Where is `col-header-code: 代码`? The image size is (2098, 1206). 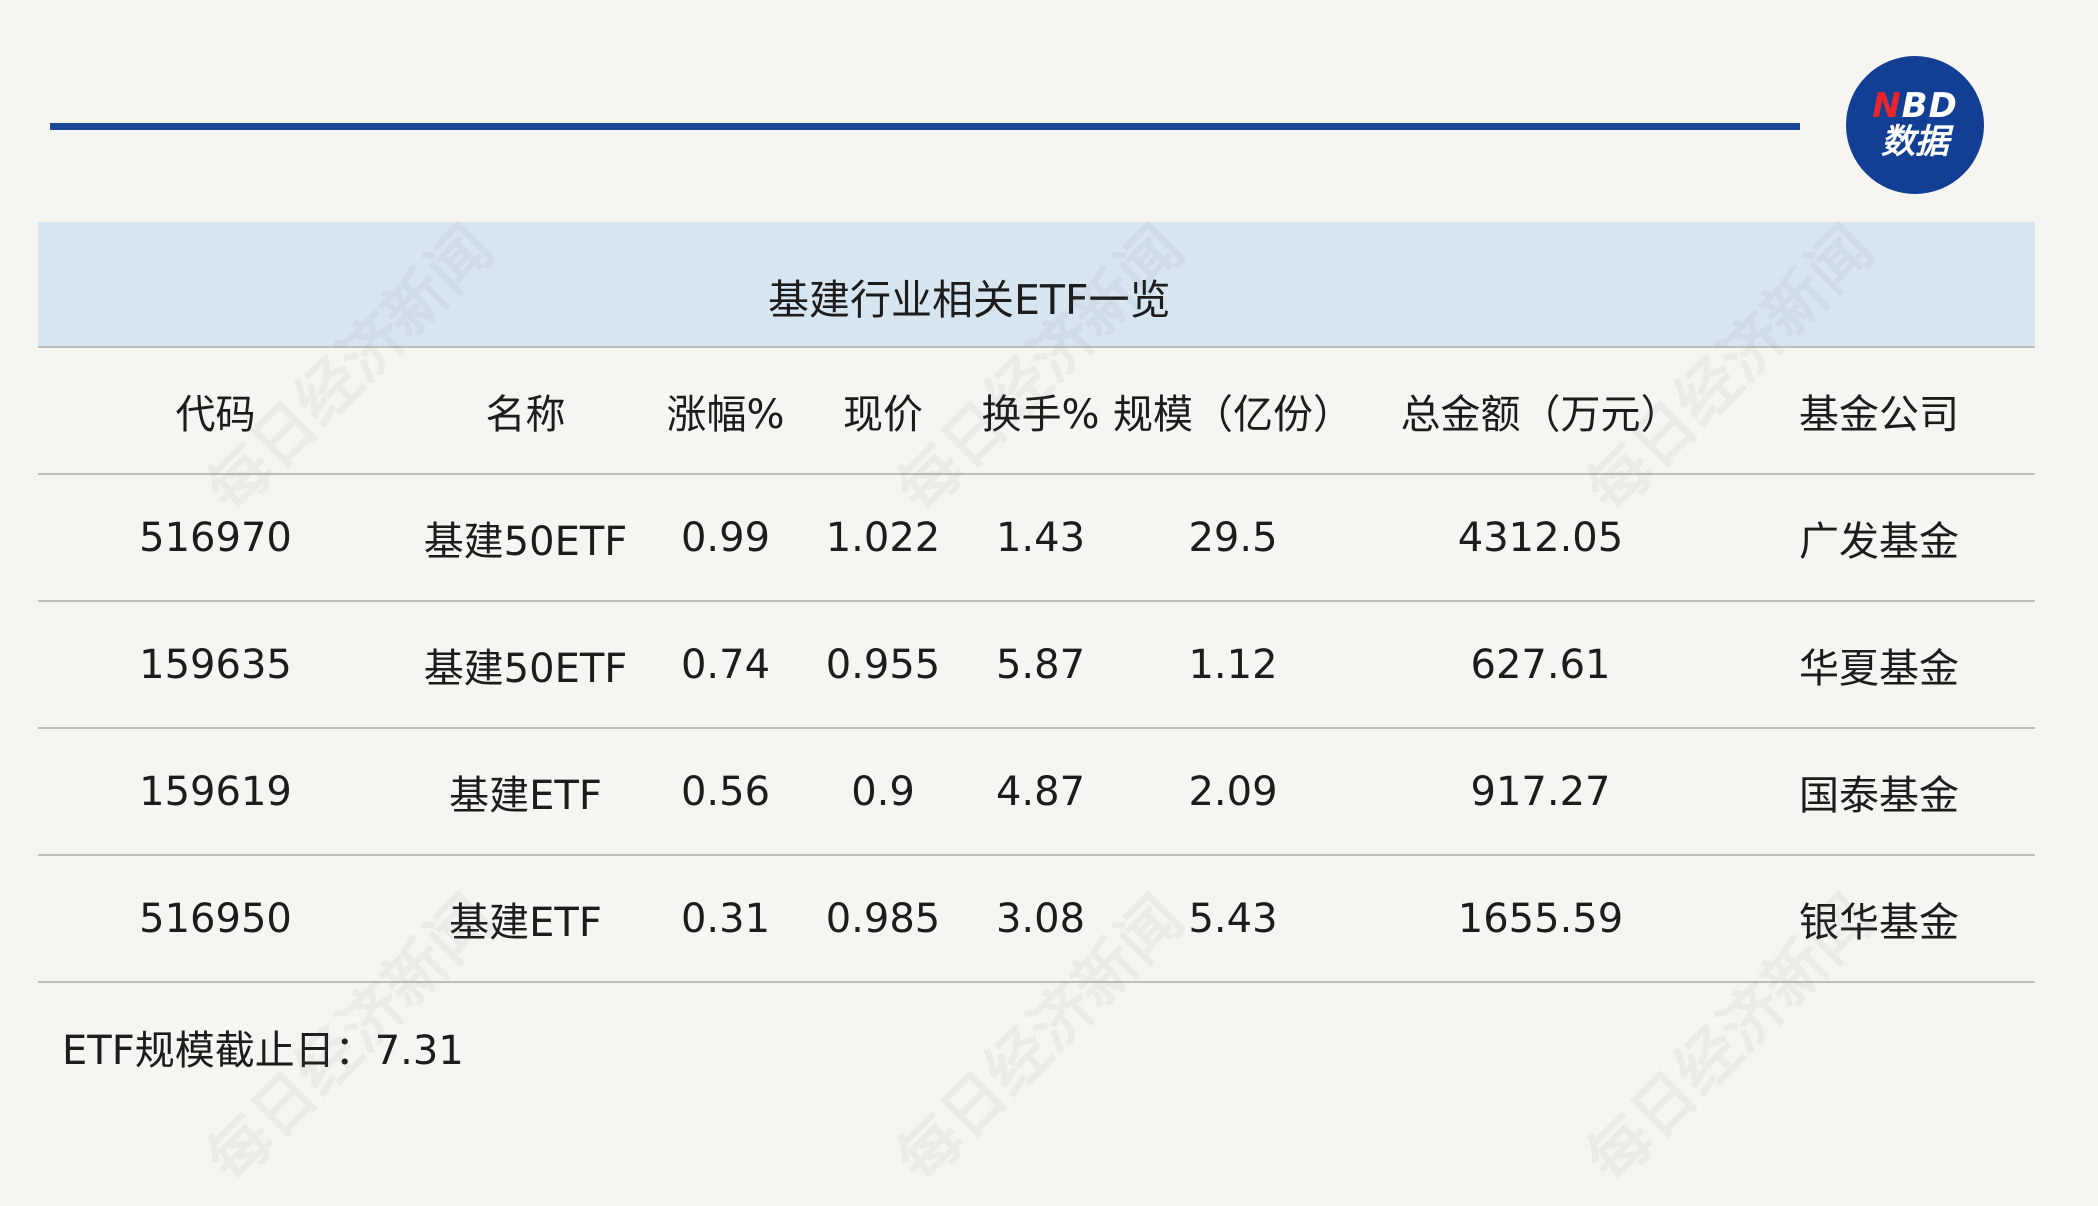 col-header-code: 代码 is located at coordinates (215, 410).